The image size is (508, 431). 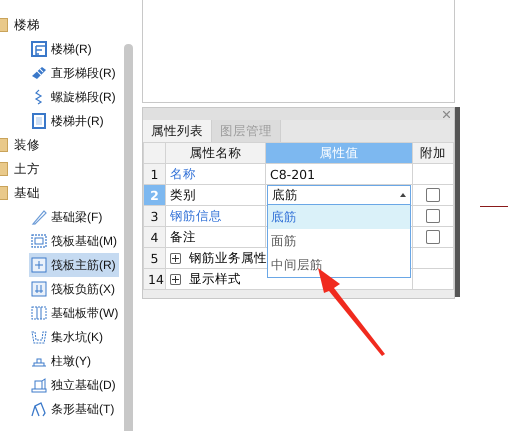 What do you see at coordinates (74, 265) in the screenshot?
I see `tree-item: 筏板主筋(R)` at bounding box center [74, 265].